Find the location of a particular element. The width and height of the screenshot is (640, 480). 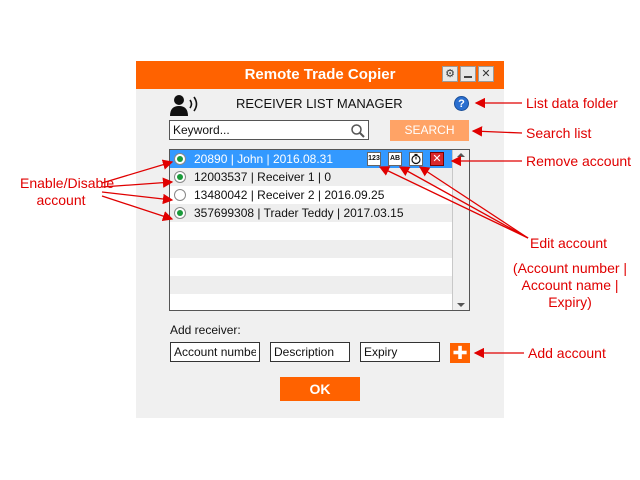

title-bar: Remote Trade Copier ⚙ ✕ is located at coordinates (320, 75).